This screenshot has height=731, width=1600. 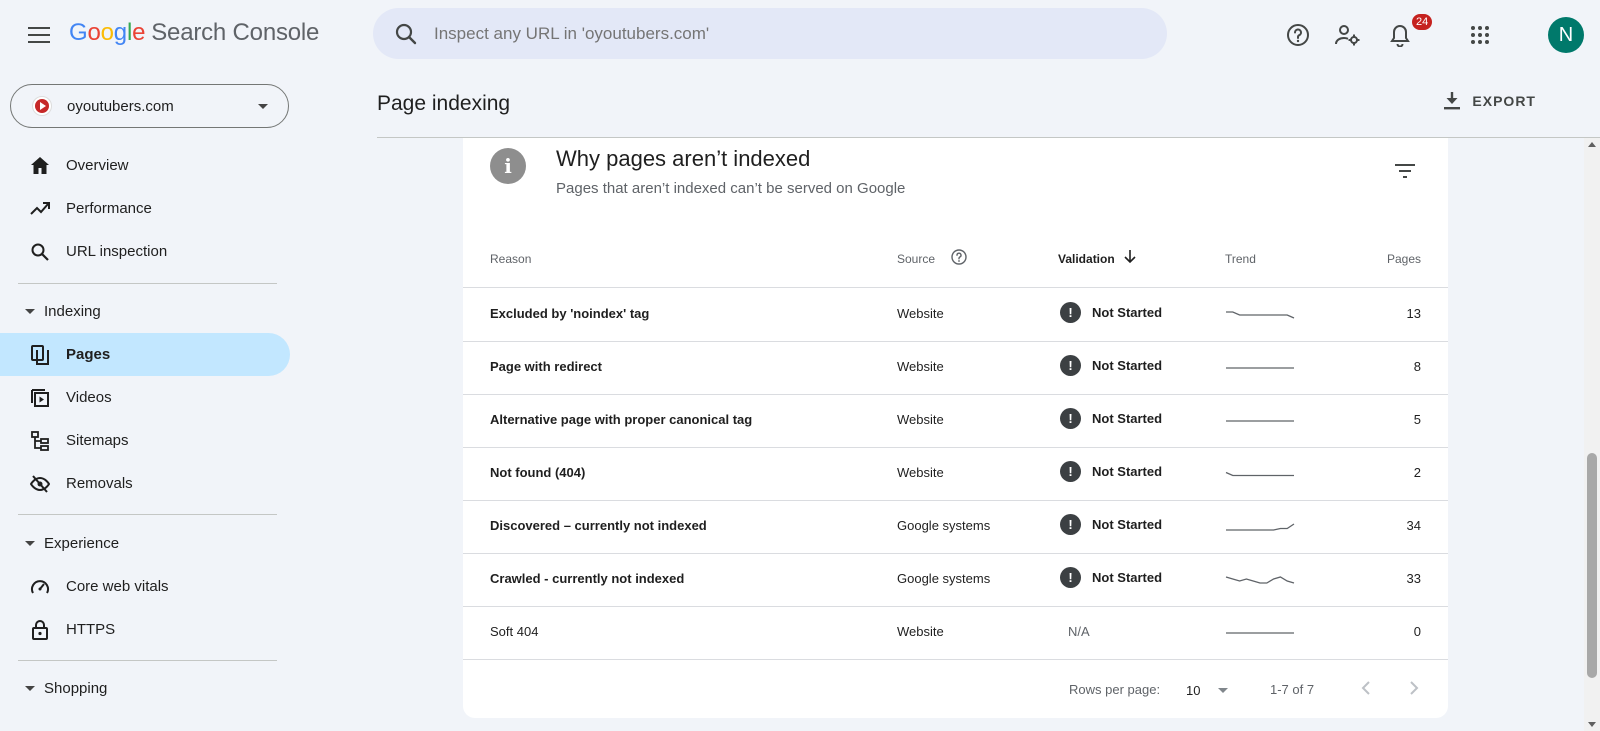 I want to click on pages-count-cell: 2, so click(x=1417, y=472).